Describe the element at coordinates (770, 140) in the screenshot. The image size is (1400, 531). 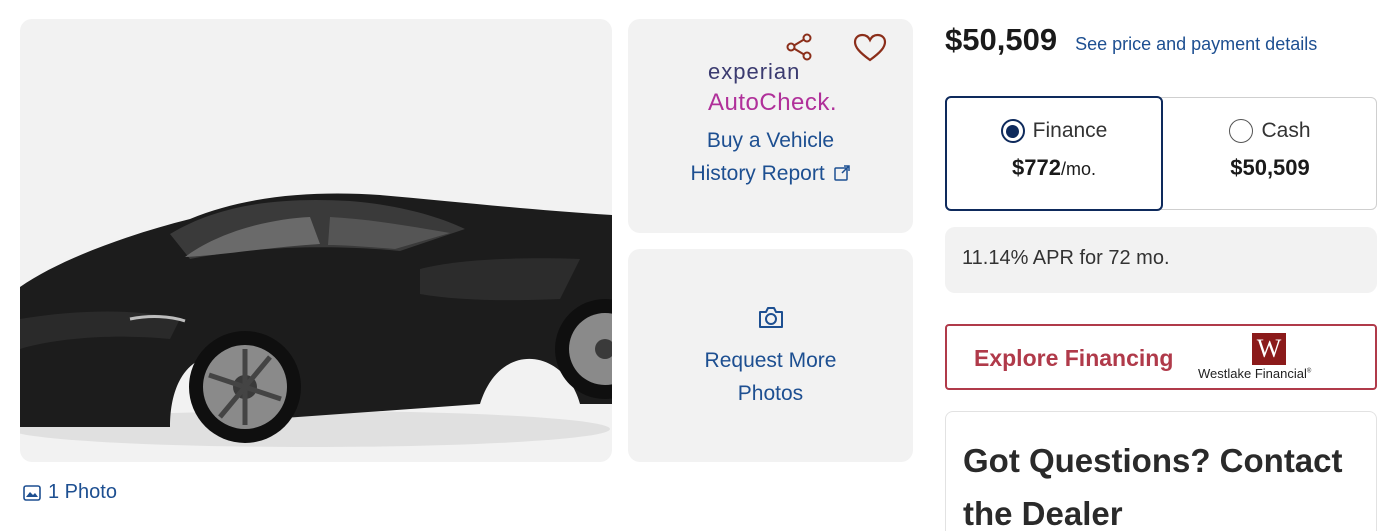
I see `history-link-line1: Buy a Vehicle` at that location.